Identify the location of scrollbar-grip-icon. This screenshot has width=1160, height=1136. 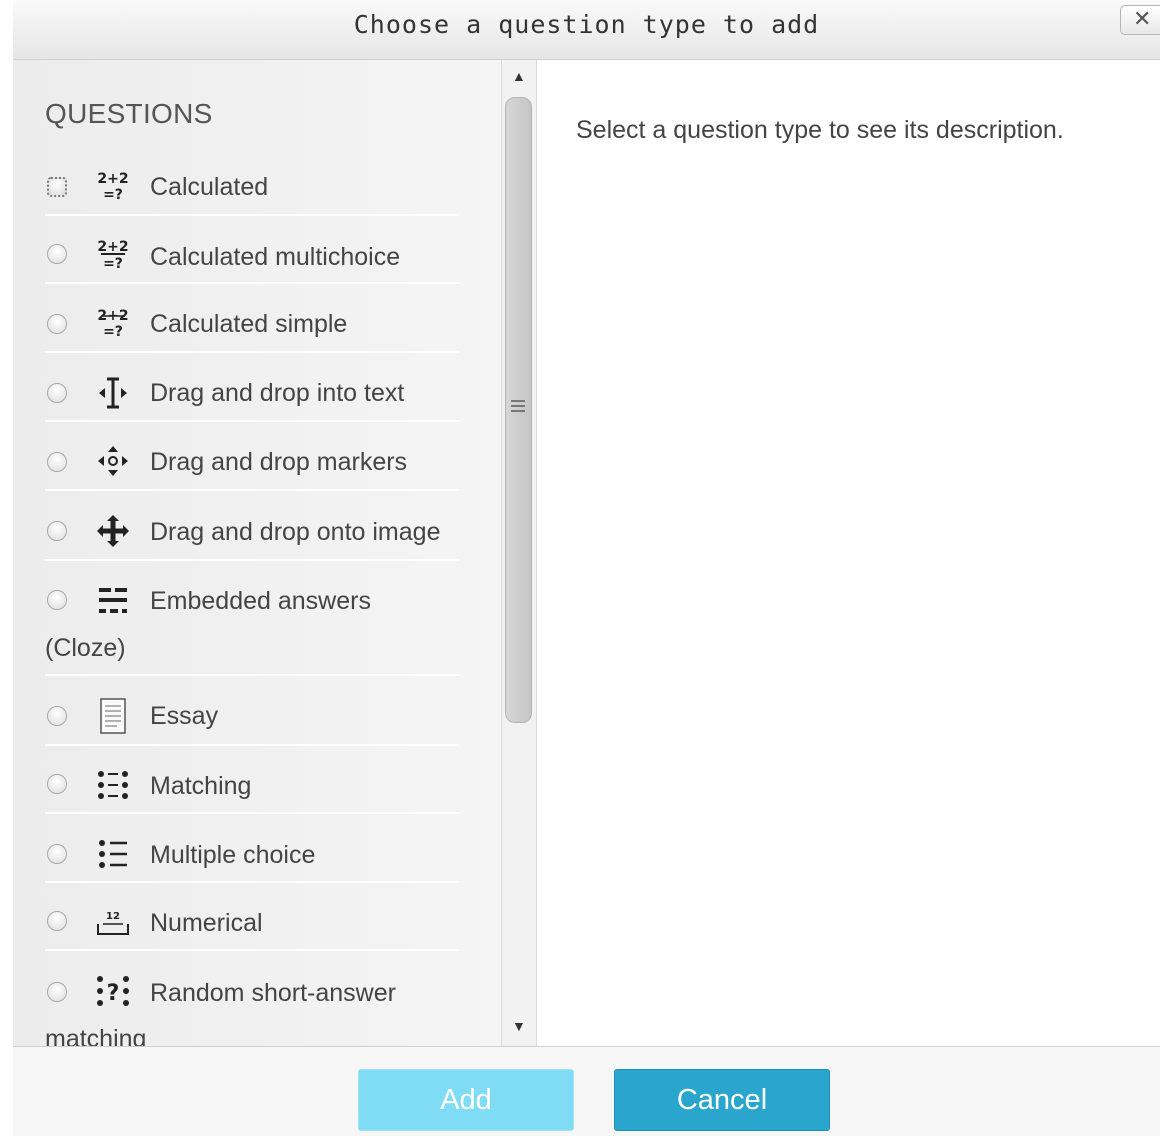
(518, 407).